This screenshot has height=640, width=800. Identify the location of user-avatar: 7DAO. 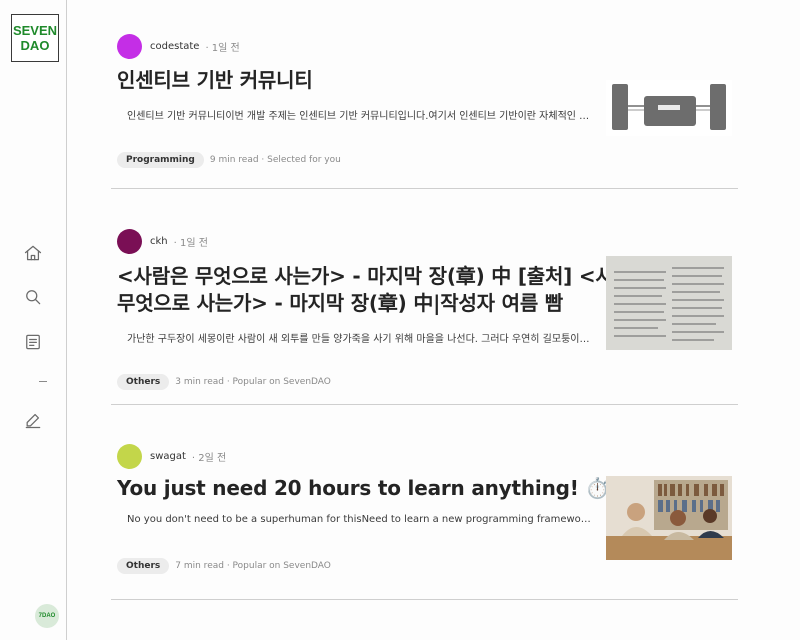
(47, 616).